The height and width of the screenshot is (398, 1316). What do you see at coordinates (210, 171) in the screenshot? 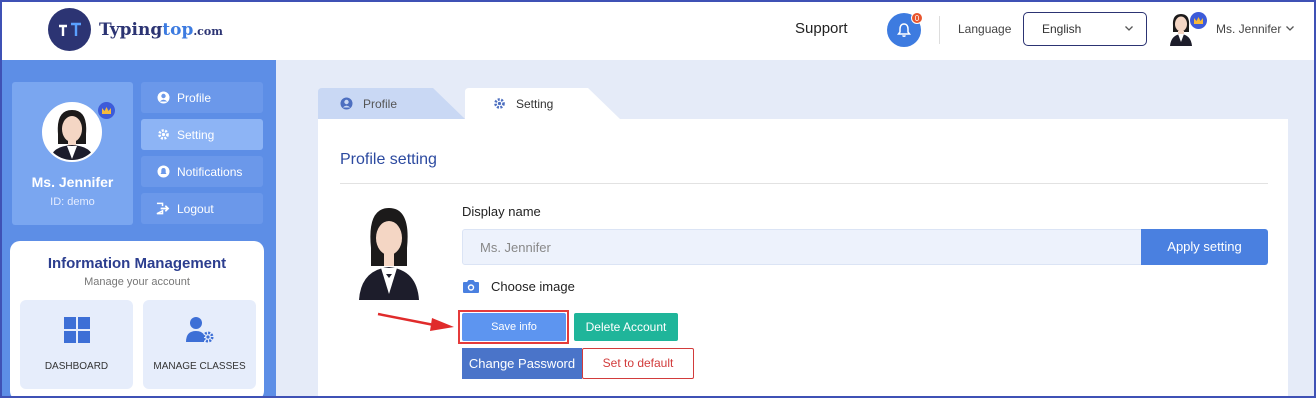
I see `sidebar-item-label: Notifications` at bounding box center [210, 171].